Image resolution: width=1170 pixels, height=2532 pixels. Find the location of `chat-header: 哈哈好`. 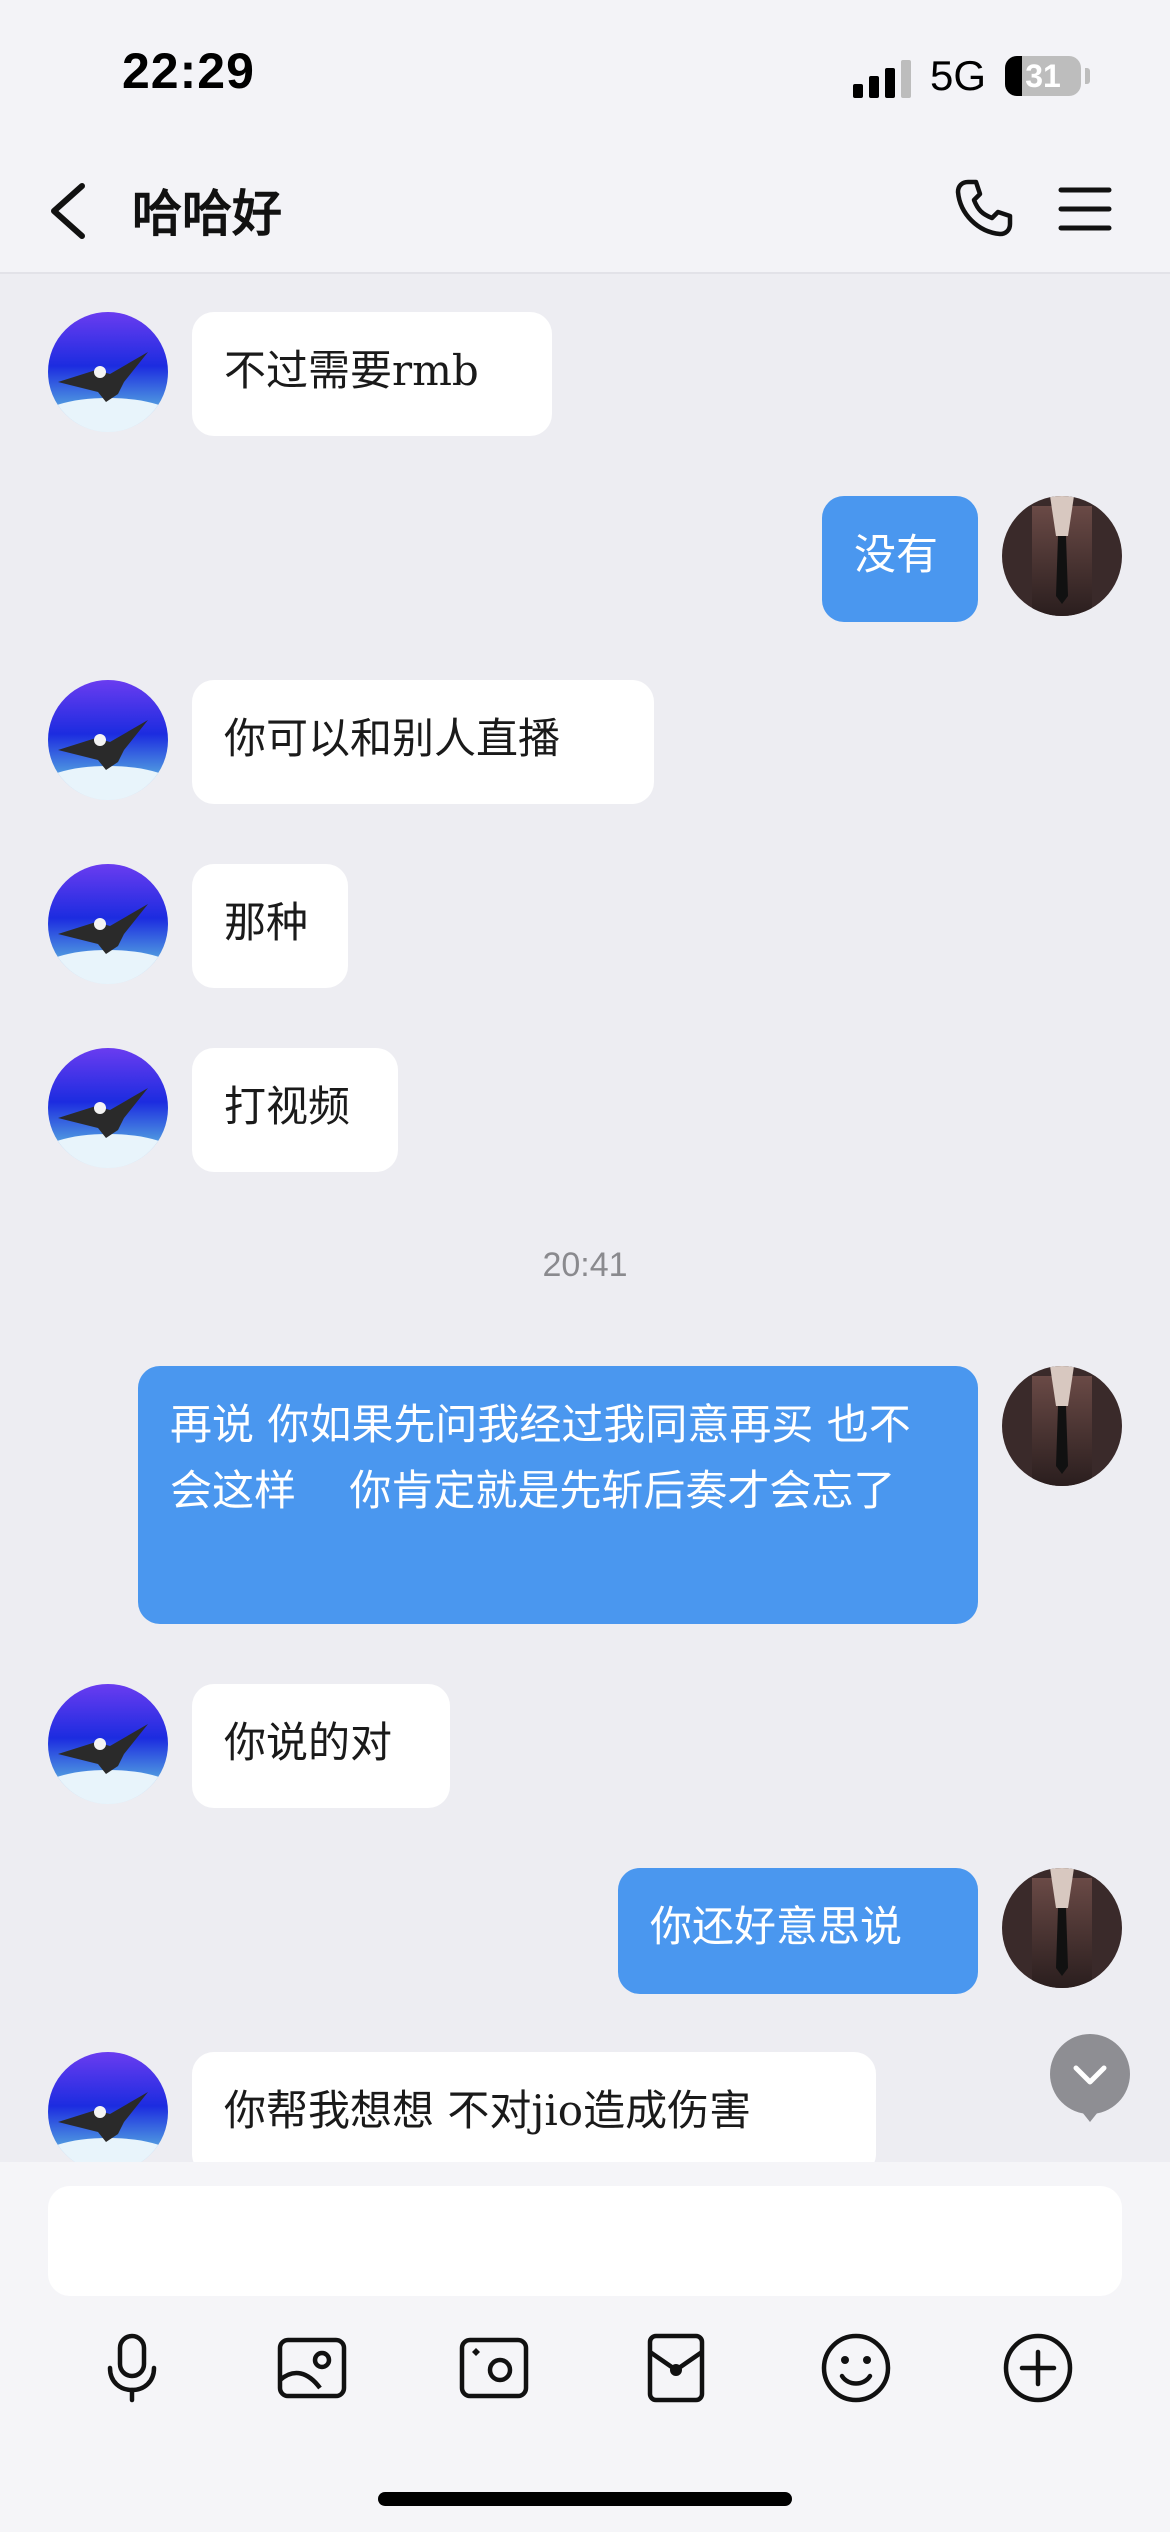

chat-header: 哈哈好 is located at coordinates (585, 212).